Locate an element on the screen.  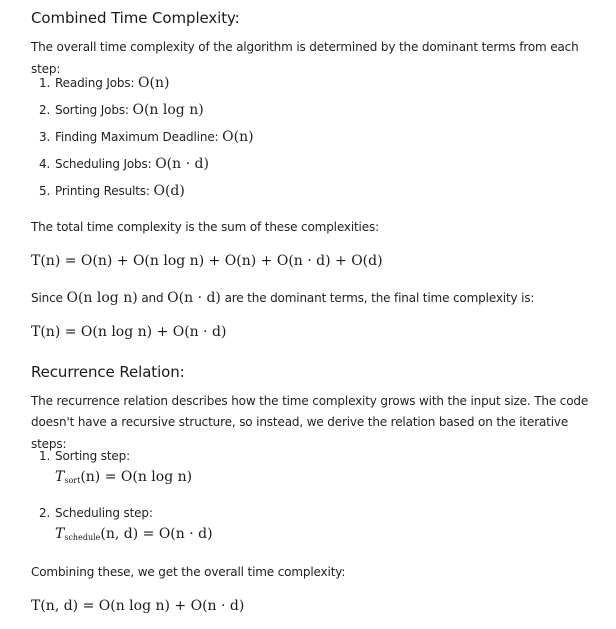
list-item: 1. Reading Jobs: O(n) is located at coordinates (104, 83).